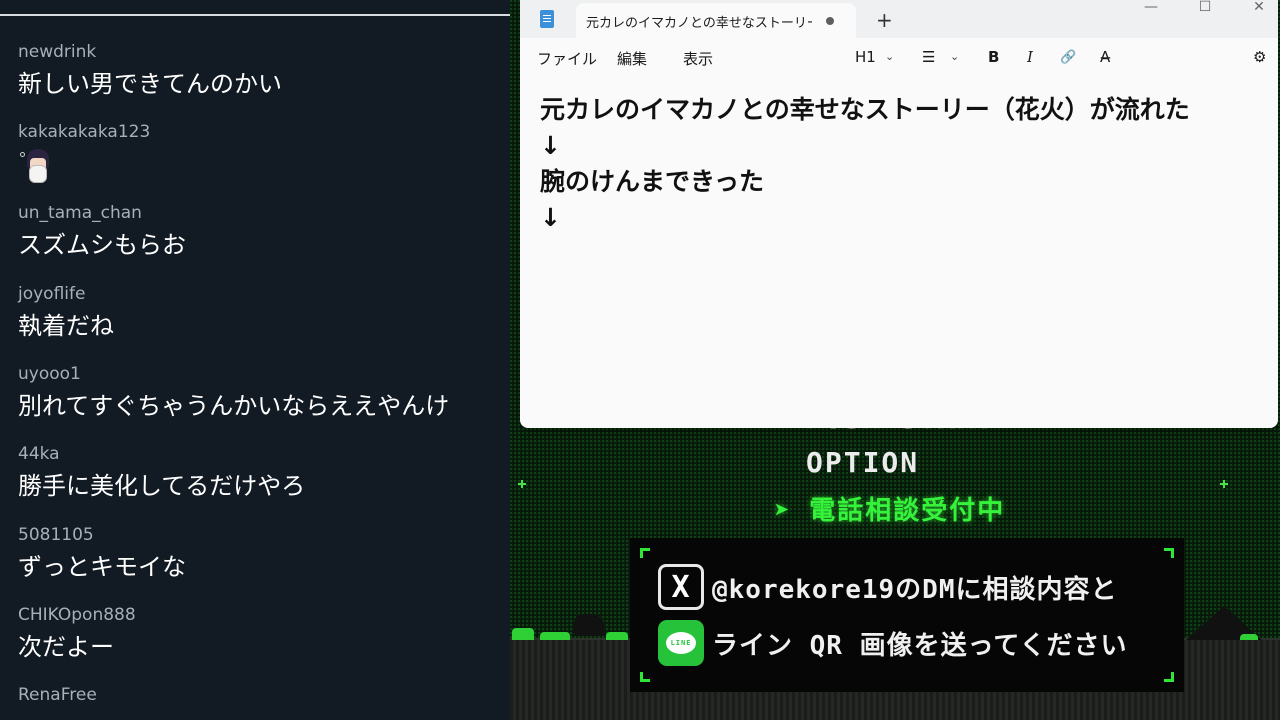 The image size is (1280, 720). I want to click on spellcheck-icon: A̶, so click(1105, 57).